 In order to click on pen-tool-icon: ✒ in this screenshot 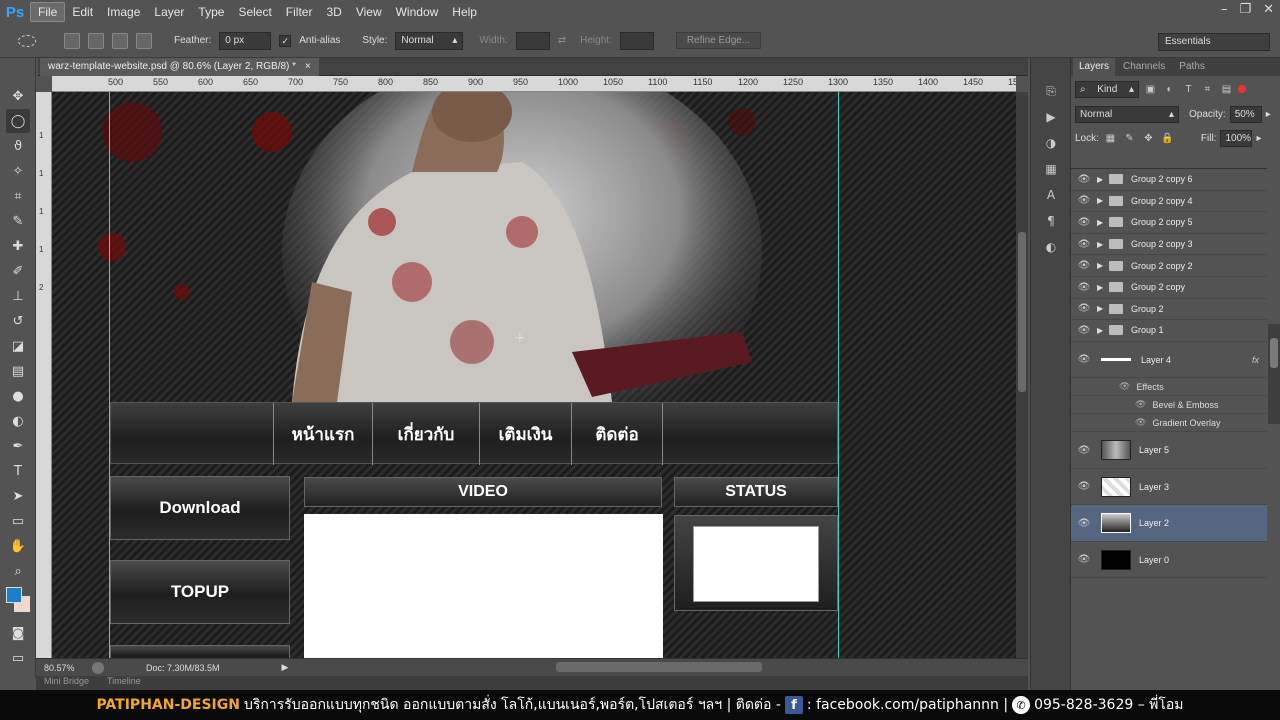, I will do `click(18, 446)`.